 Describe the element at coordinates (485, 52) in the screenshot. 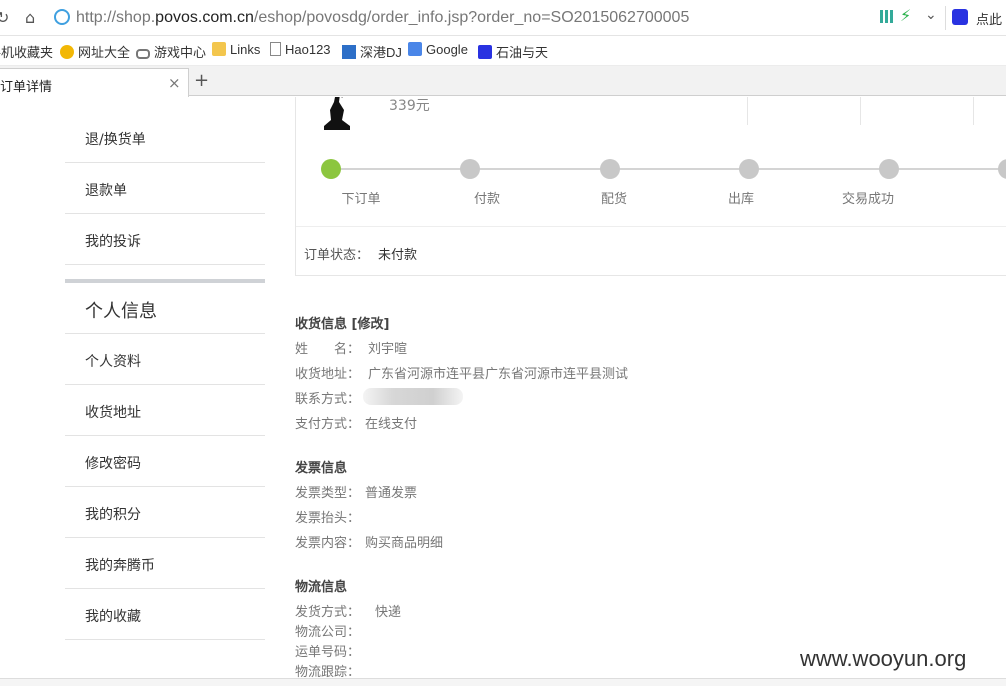

I see `baidu-paw-icon` at that location.